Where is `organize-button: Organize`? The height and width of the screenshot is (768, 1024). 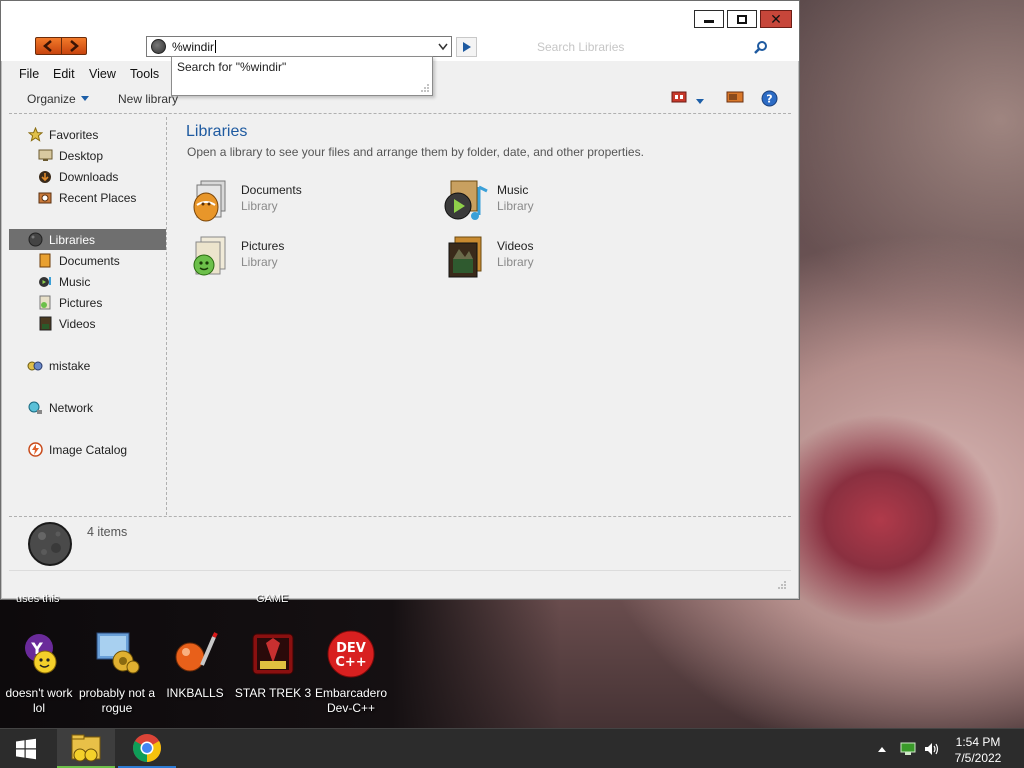
organize-button: Organize is located at coordinates (58, 99).